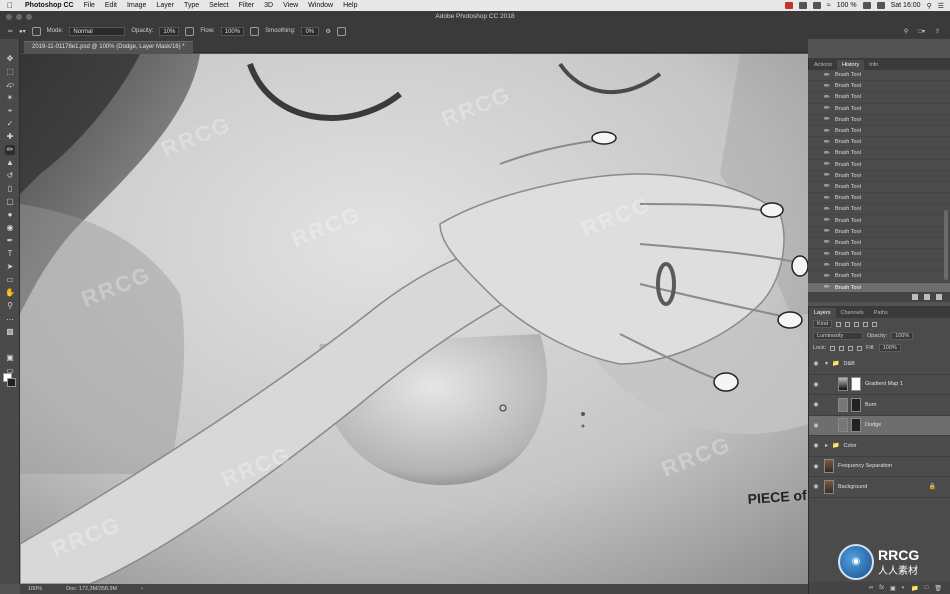 The width and height of the screenshot is (950, 594). What do you see at coordinates (232, 31) in the screenshot?
I see `flow-field: 100%` at bounding box center [232, 31].